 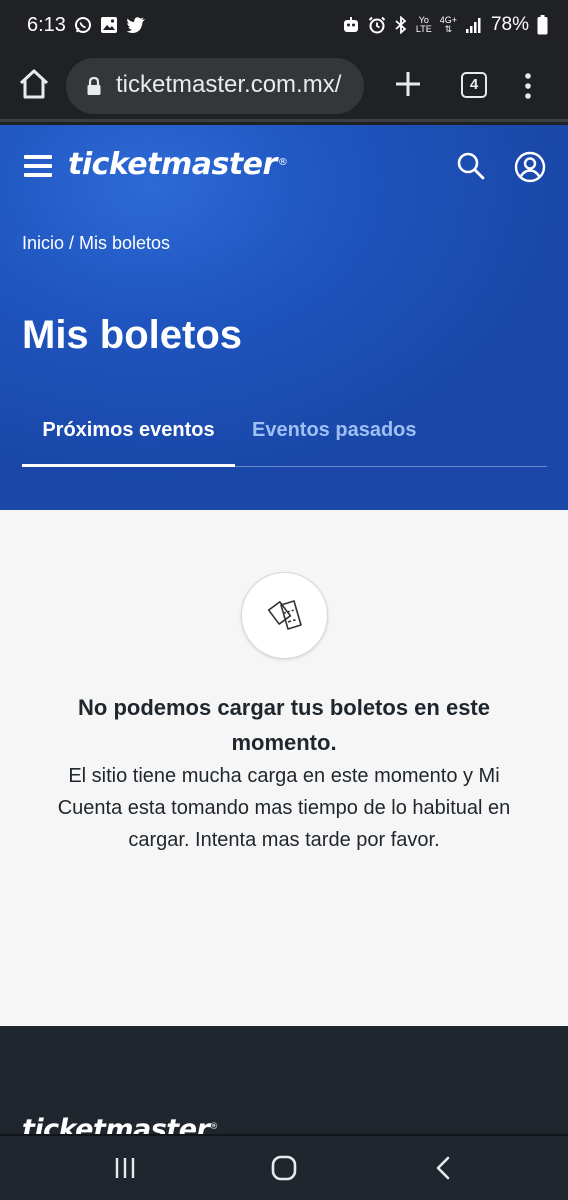 I want to click on alarm-icon, so click(x=377, y=25).